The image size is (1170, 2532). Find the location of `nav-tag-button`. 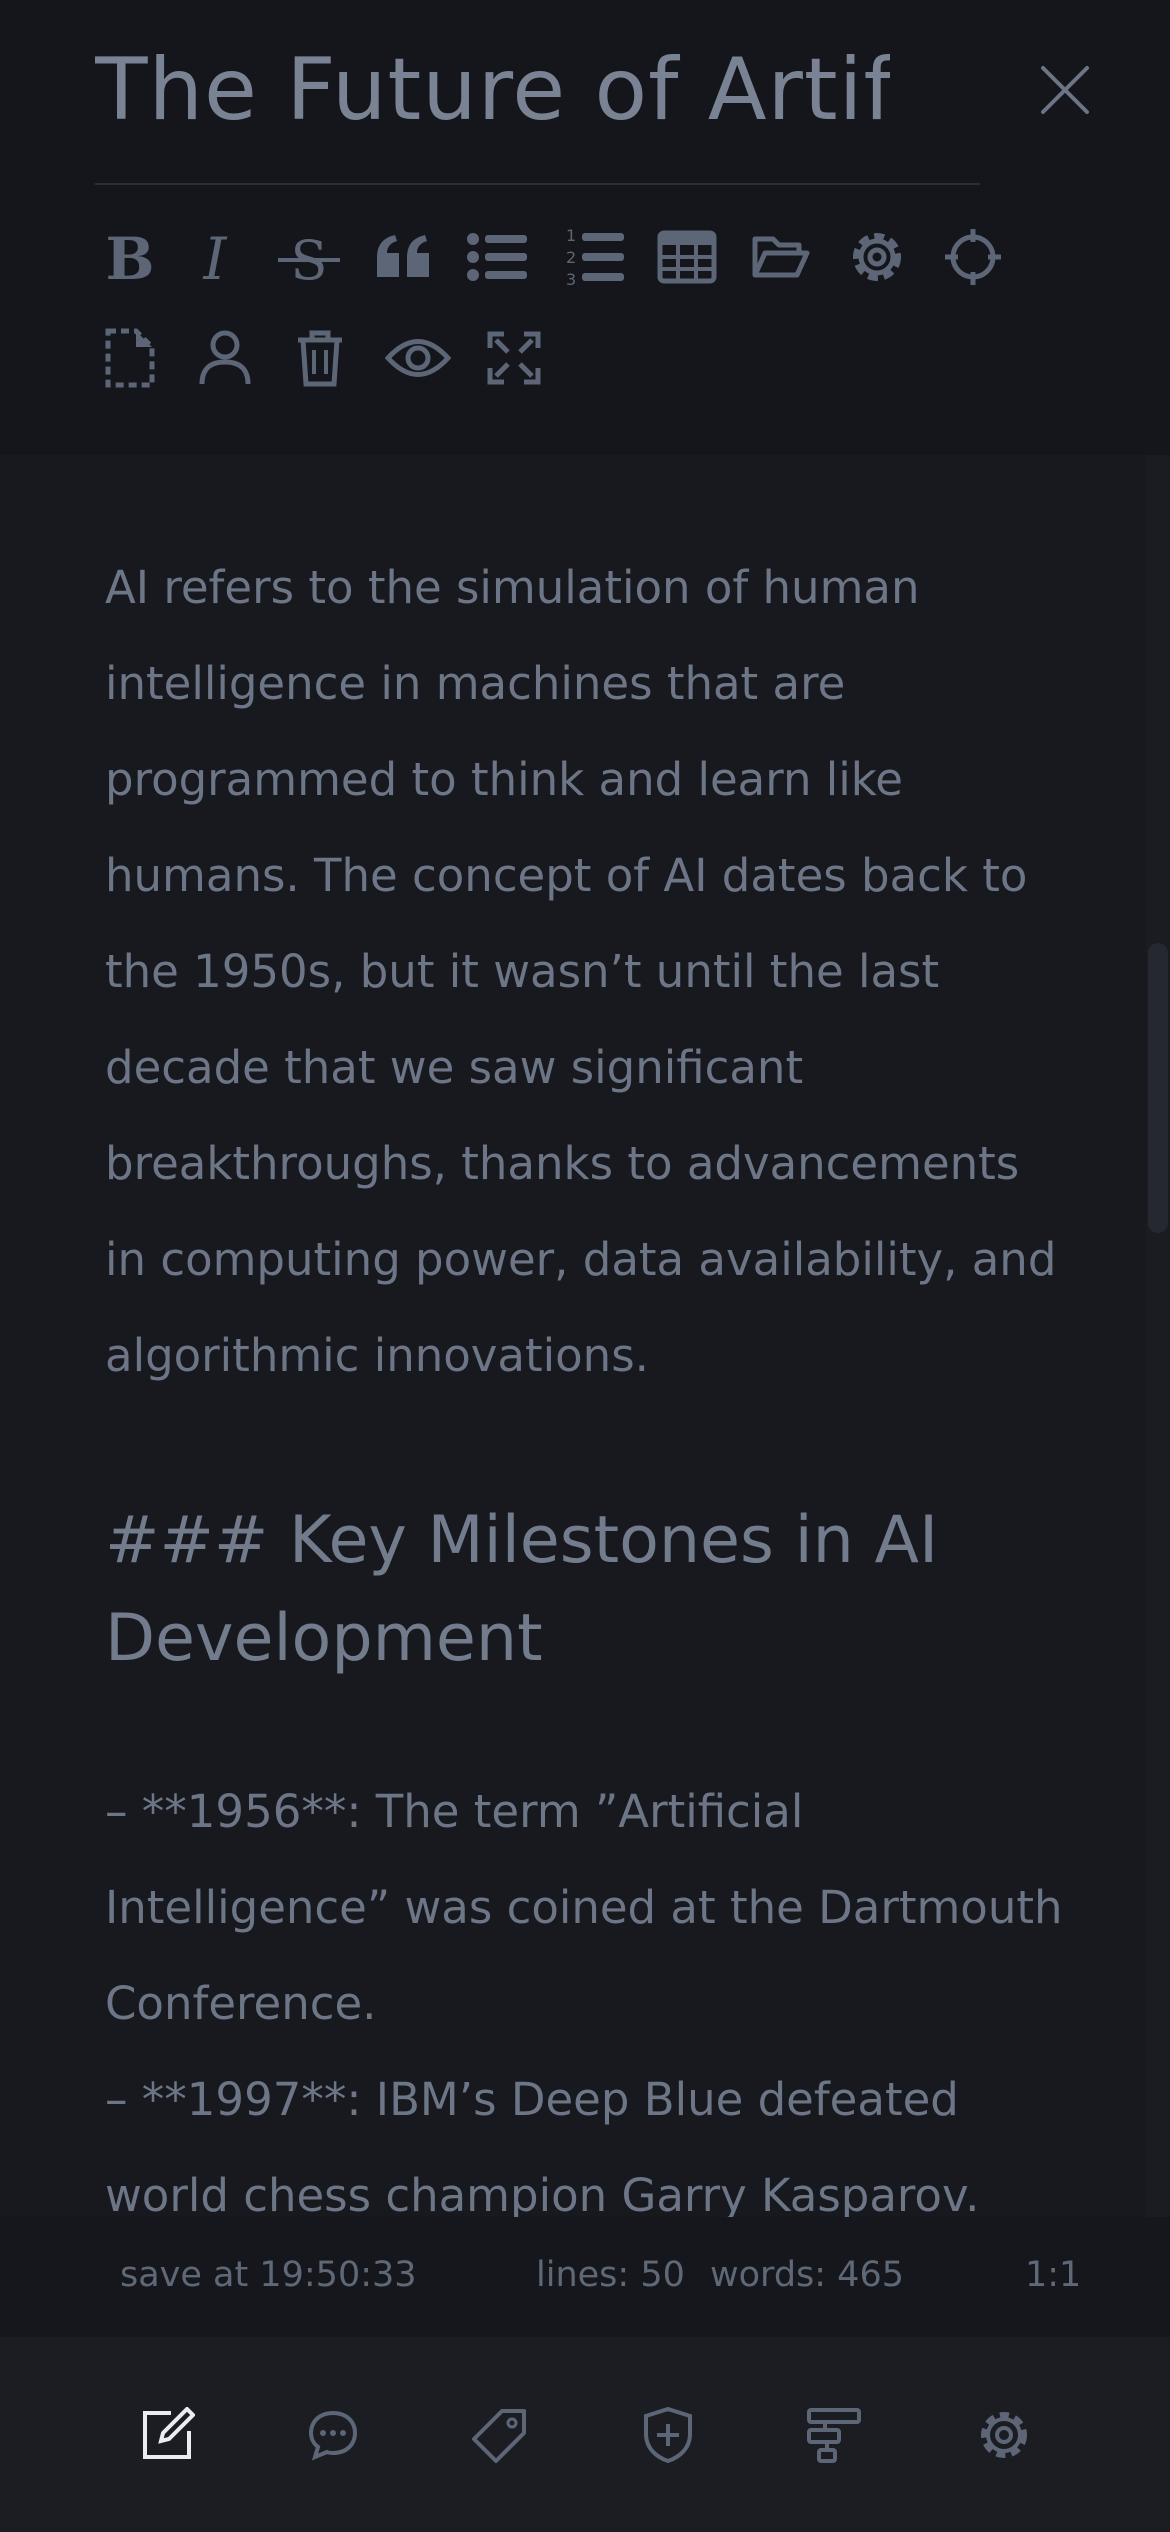

nav-tag-button is located at coordinates (500, 2435).